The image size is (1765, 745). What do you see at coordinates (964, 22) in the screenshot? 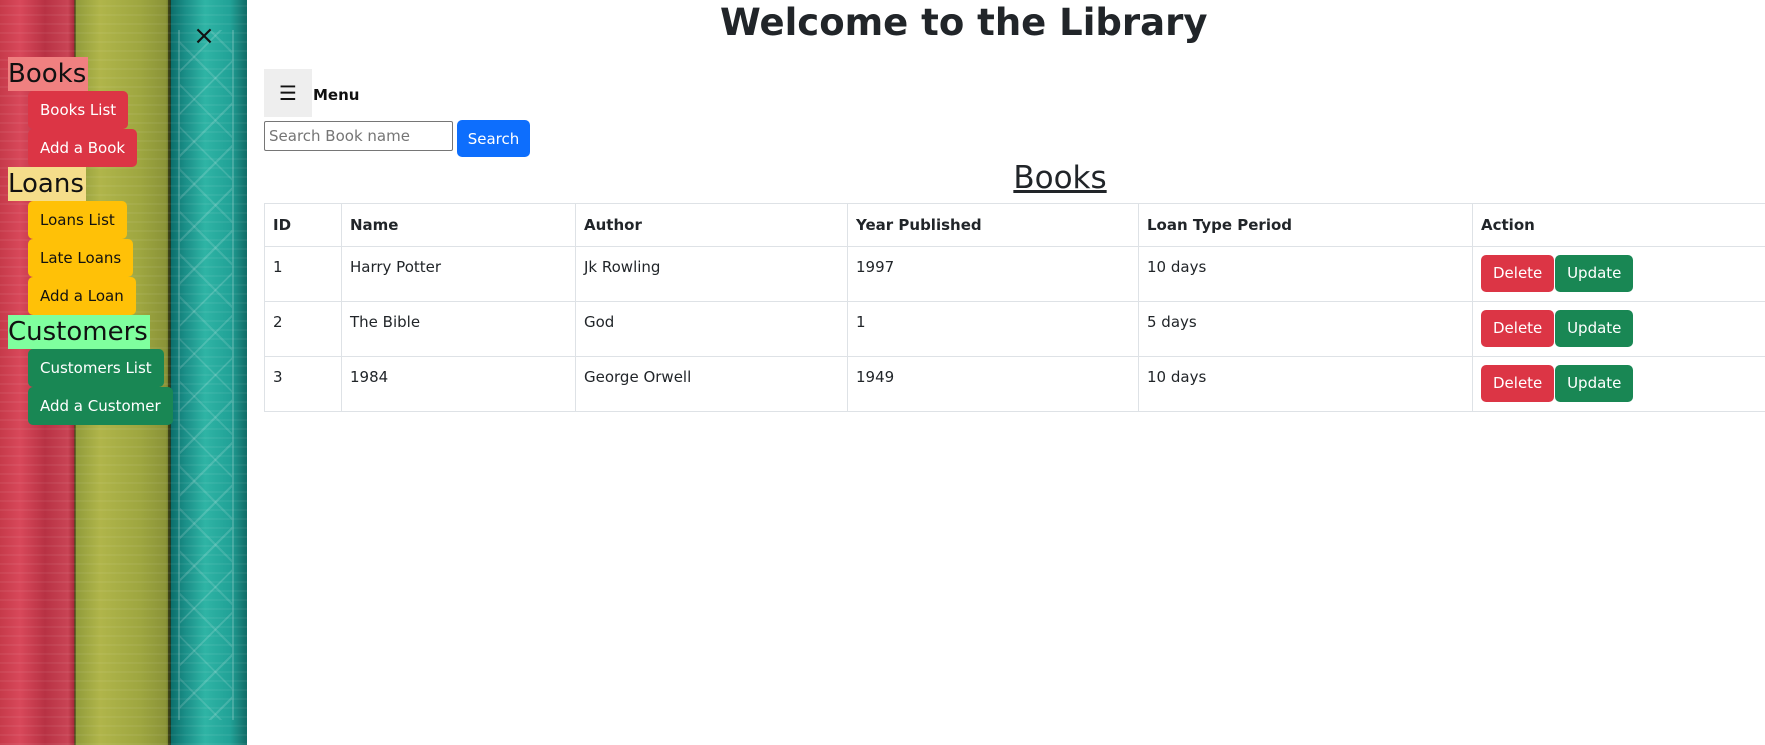
I see `page-title: Welcome to the Library` at bounding box center [964, 22].